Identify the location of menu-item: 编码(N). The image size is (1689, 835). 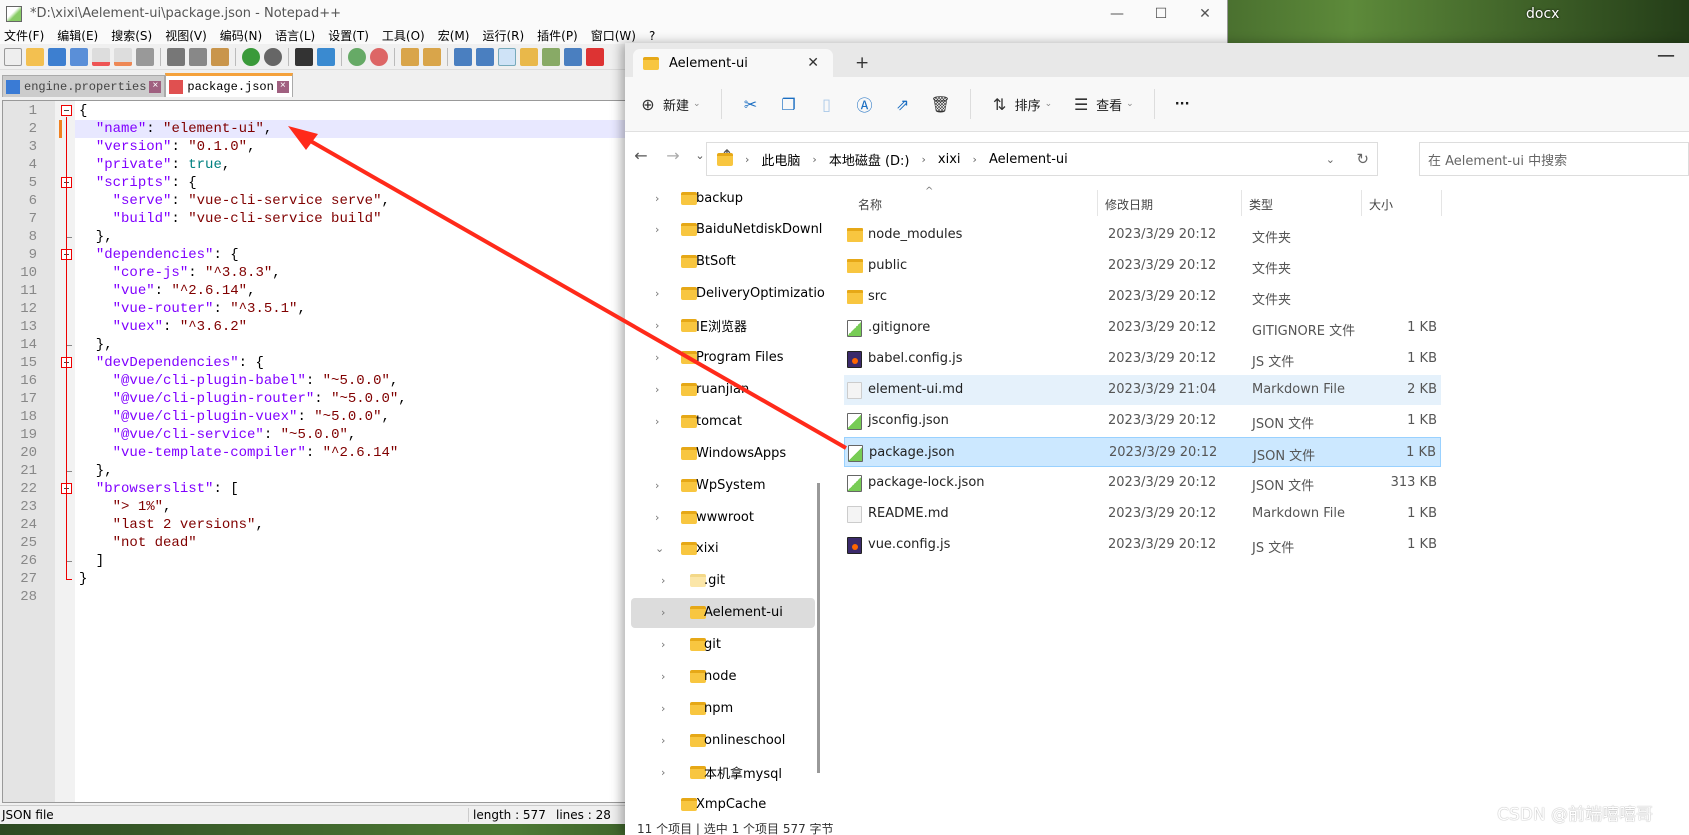
(241, 35).